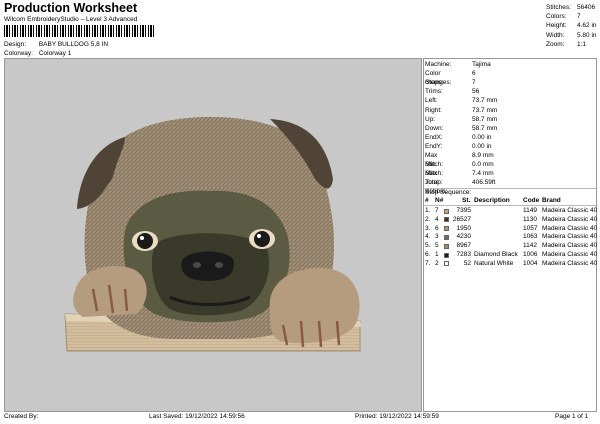 This screenshot has height=424, width=600. What do you see at coordinates (428, 210) in the screenshot?
I see `stop-index: 1.` at bounding box center [428, 210].